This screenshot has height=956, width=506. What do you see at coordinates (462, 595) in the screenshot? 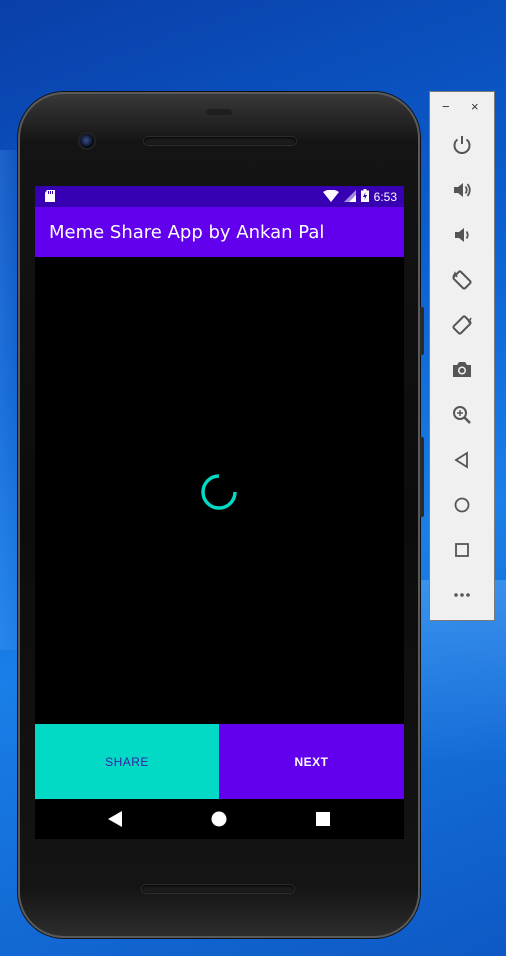
I see `more-icon` at bounding box center [462, 595].